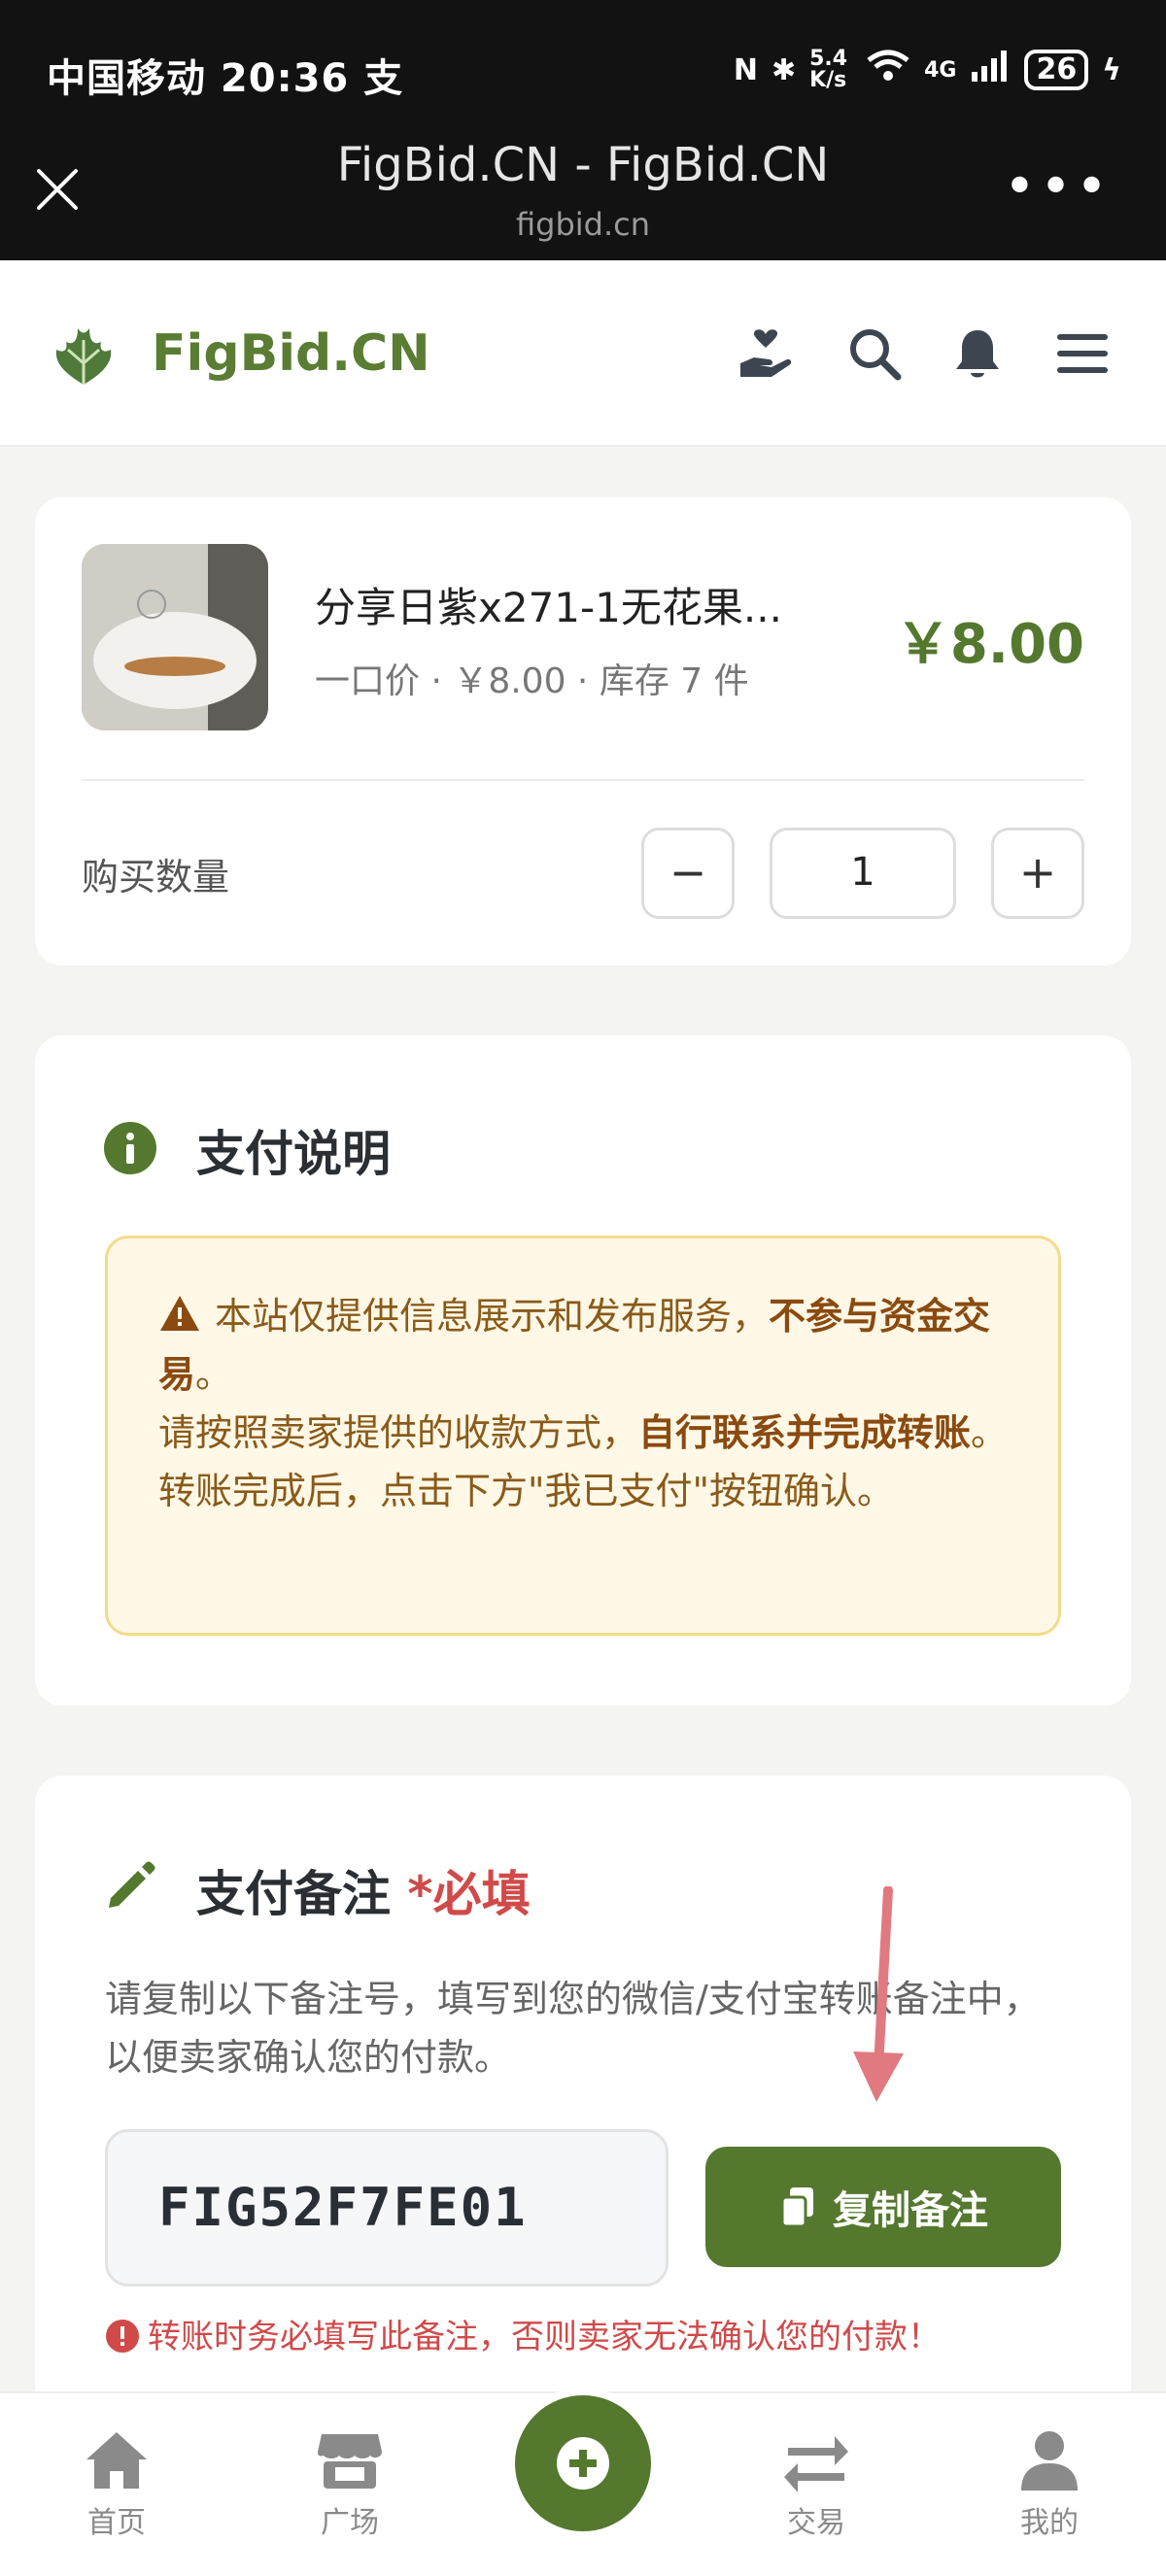  I want to click on memo-warning-text: 转账时务必填写此备注，否则卖家无法确认您的付款！, so click(544, 2337).